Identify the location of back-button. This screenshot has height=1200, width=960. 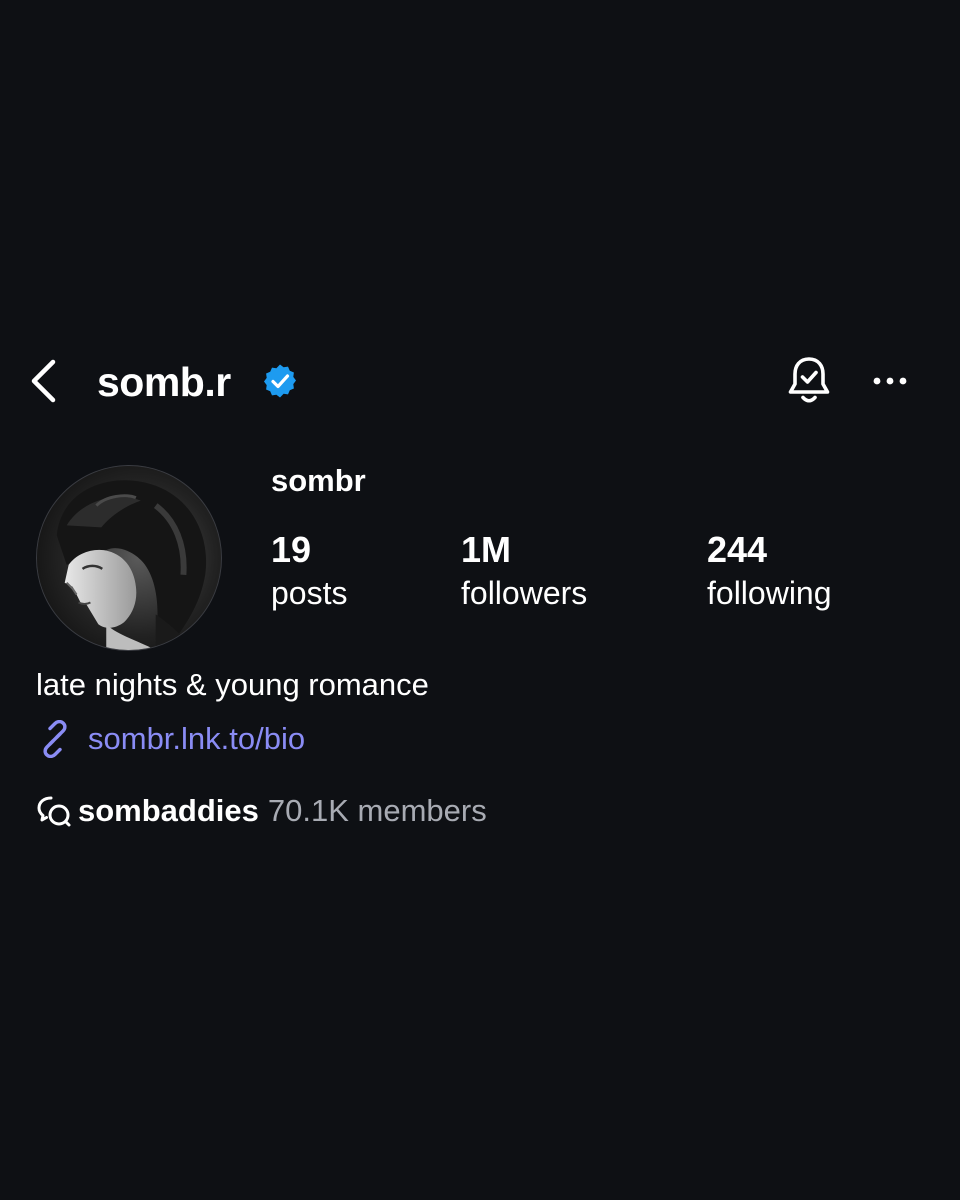
(43, 381).